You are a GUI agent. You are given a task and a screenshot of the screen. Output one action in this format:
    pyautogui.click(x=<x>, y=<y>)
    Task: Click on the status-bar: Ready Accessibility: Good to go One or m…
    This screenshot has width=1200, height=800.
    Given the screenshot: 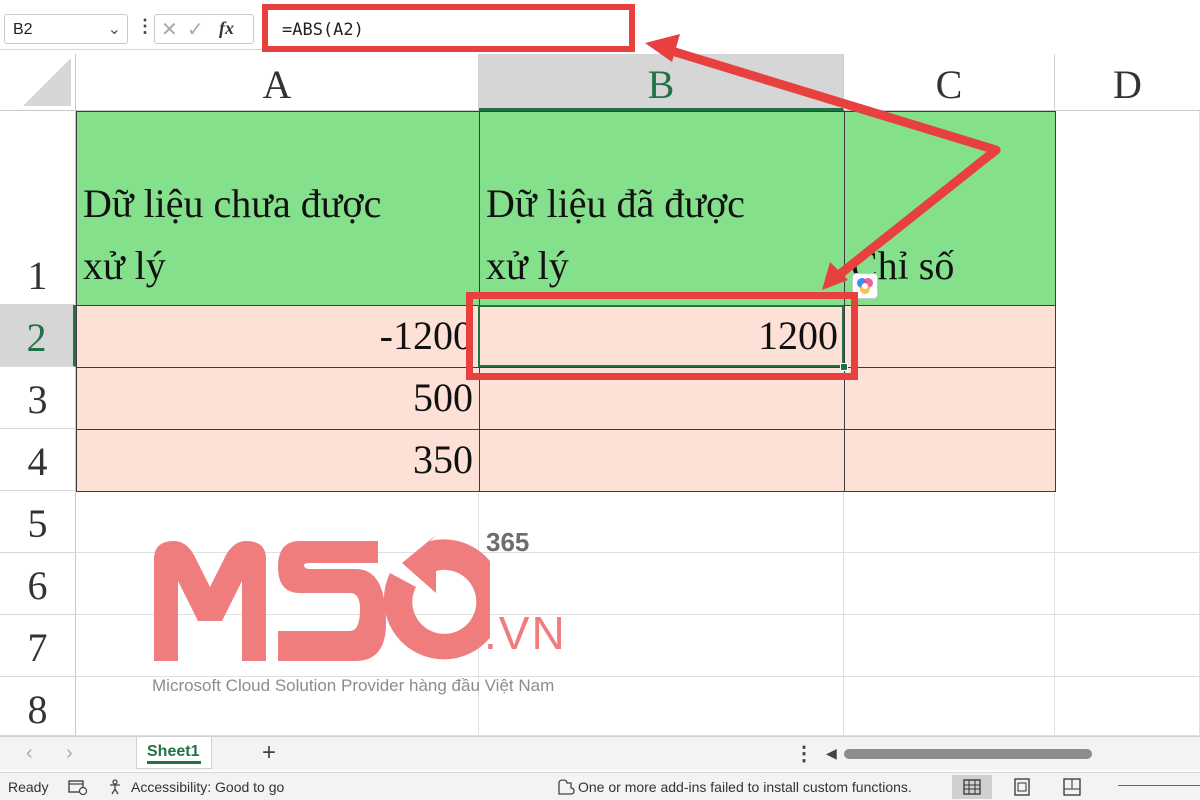 What is the action you would take?
    pyautogui.click(x=600, y=786)
    